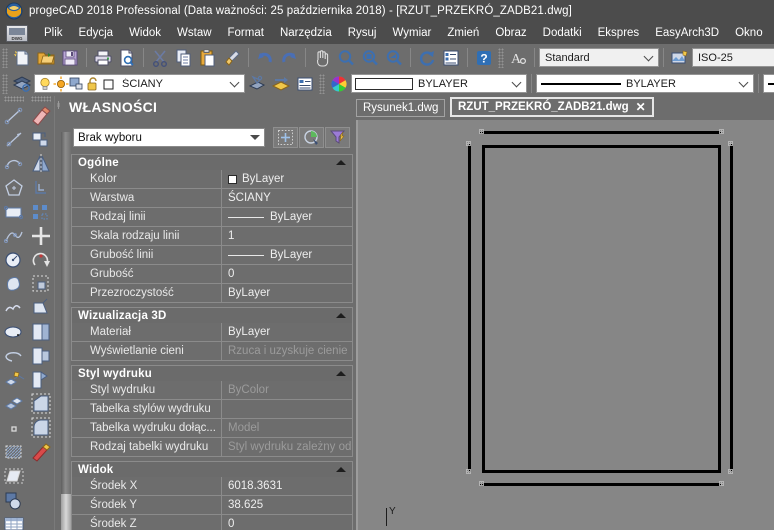  Describe the element at coordinates (169, 137) in the screenshot. I see `selection-combo: Brak wyboru` at that location.